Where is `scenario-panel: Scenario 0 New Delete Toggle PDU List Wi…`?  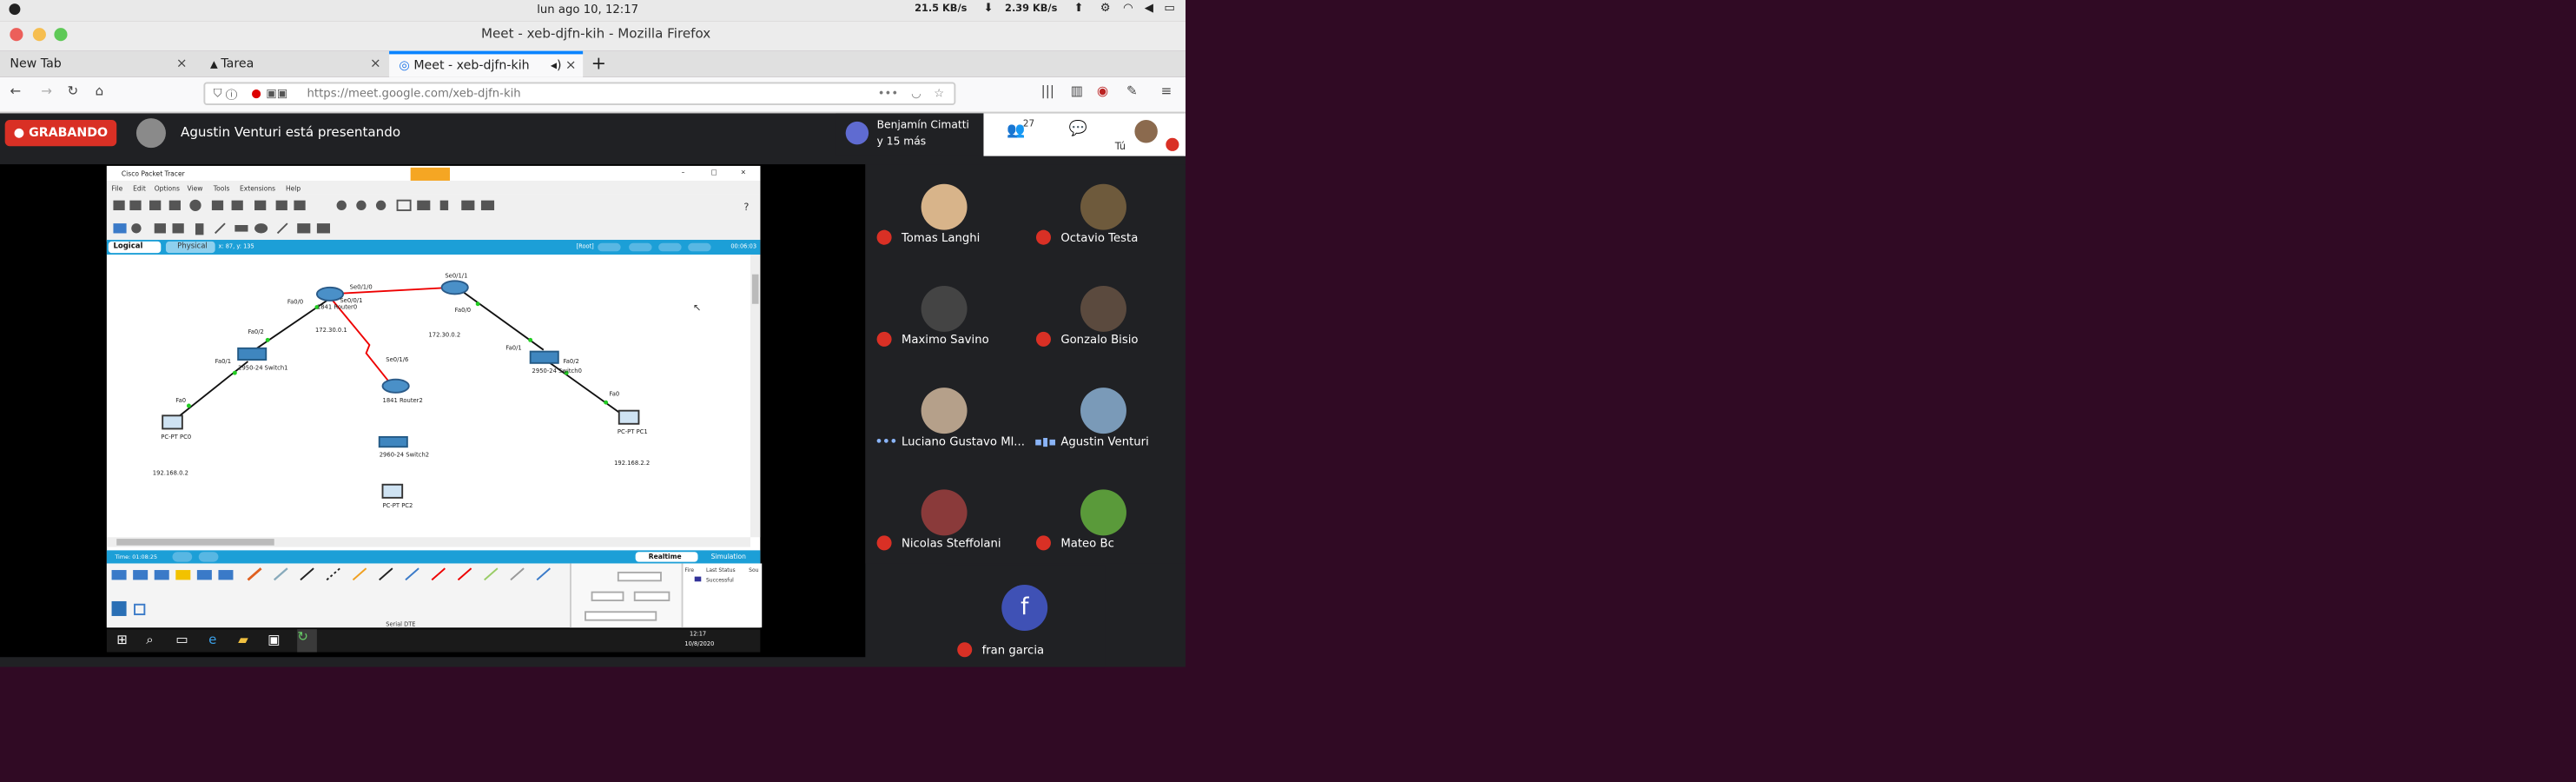
scenario-panel: Scenario 0 New Delete Toggle PDU List Wi… is located at coordinates (627, 596).